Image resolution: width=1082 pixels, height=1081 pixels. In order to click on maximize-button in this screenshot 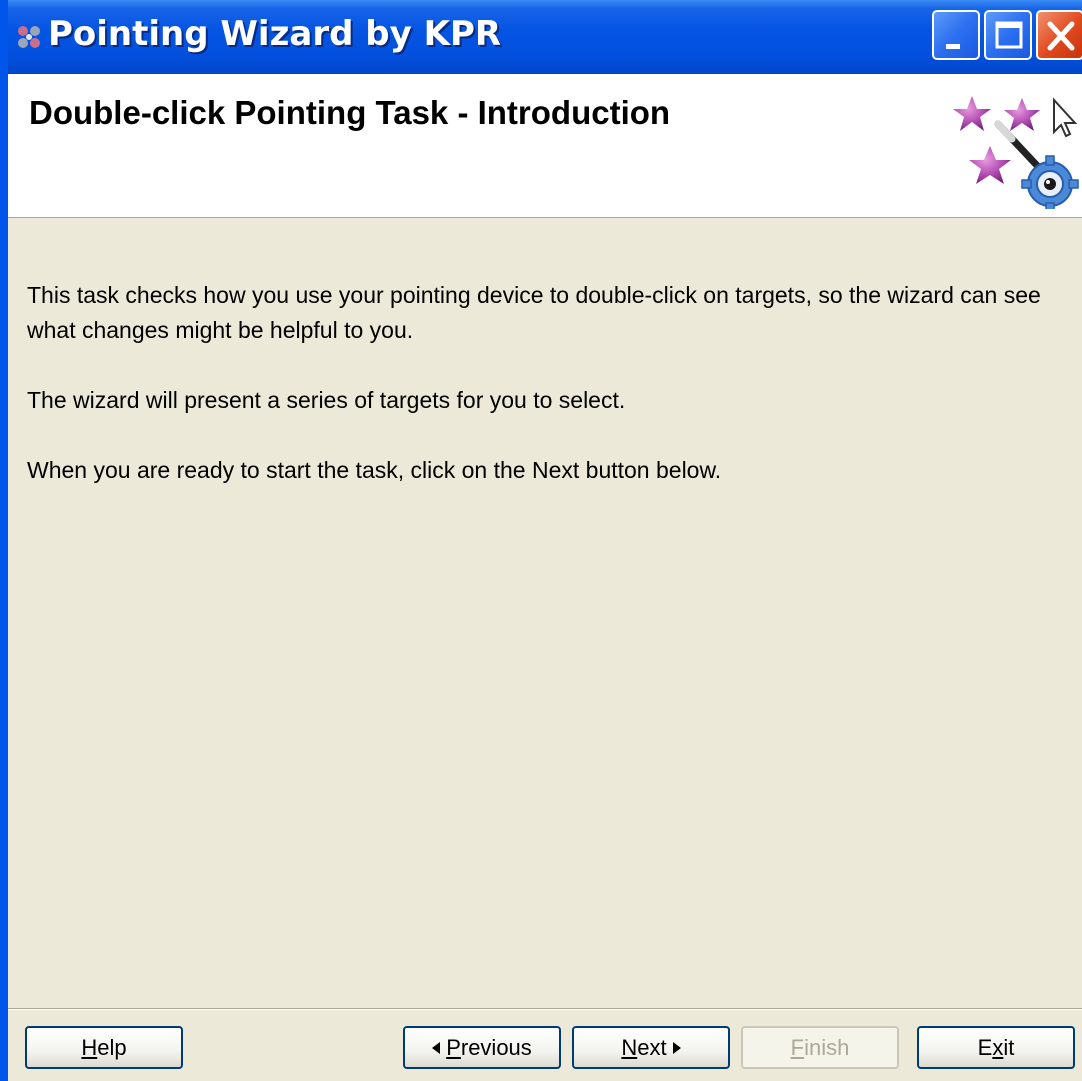, I will do `click(1008, 35)`.